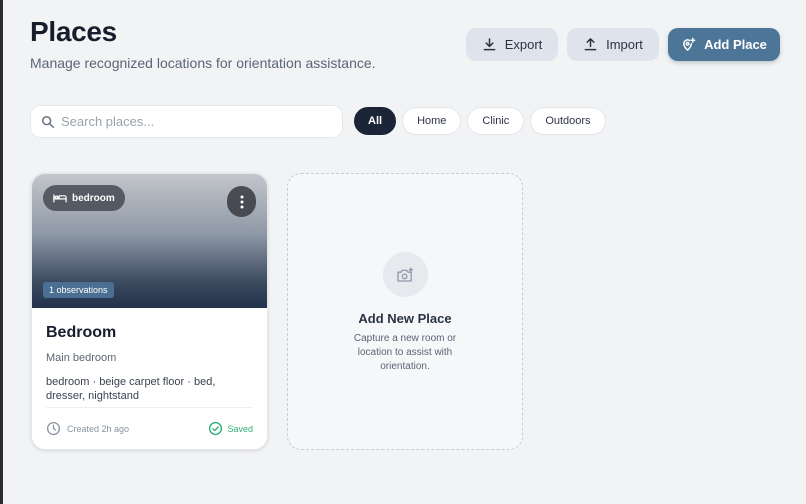  I want to click on card-footer: Created 2h ago Saved, so click(149, 428).